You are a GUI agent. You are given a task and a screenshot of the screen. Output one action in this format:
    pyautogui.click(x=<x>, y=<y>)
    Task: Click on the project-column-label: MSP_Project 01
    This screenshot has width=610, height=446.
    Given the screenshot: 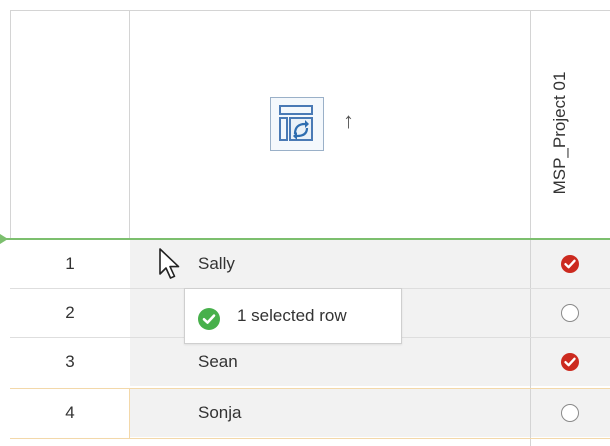 What is the action you would take?
    pyautogui.click(x=559, y=133)
    